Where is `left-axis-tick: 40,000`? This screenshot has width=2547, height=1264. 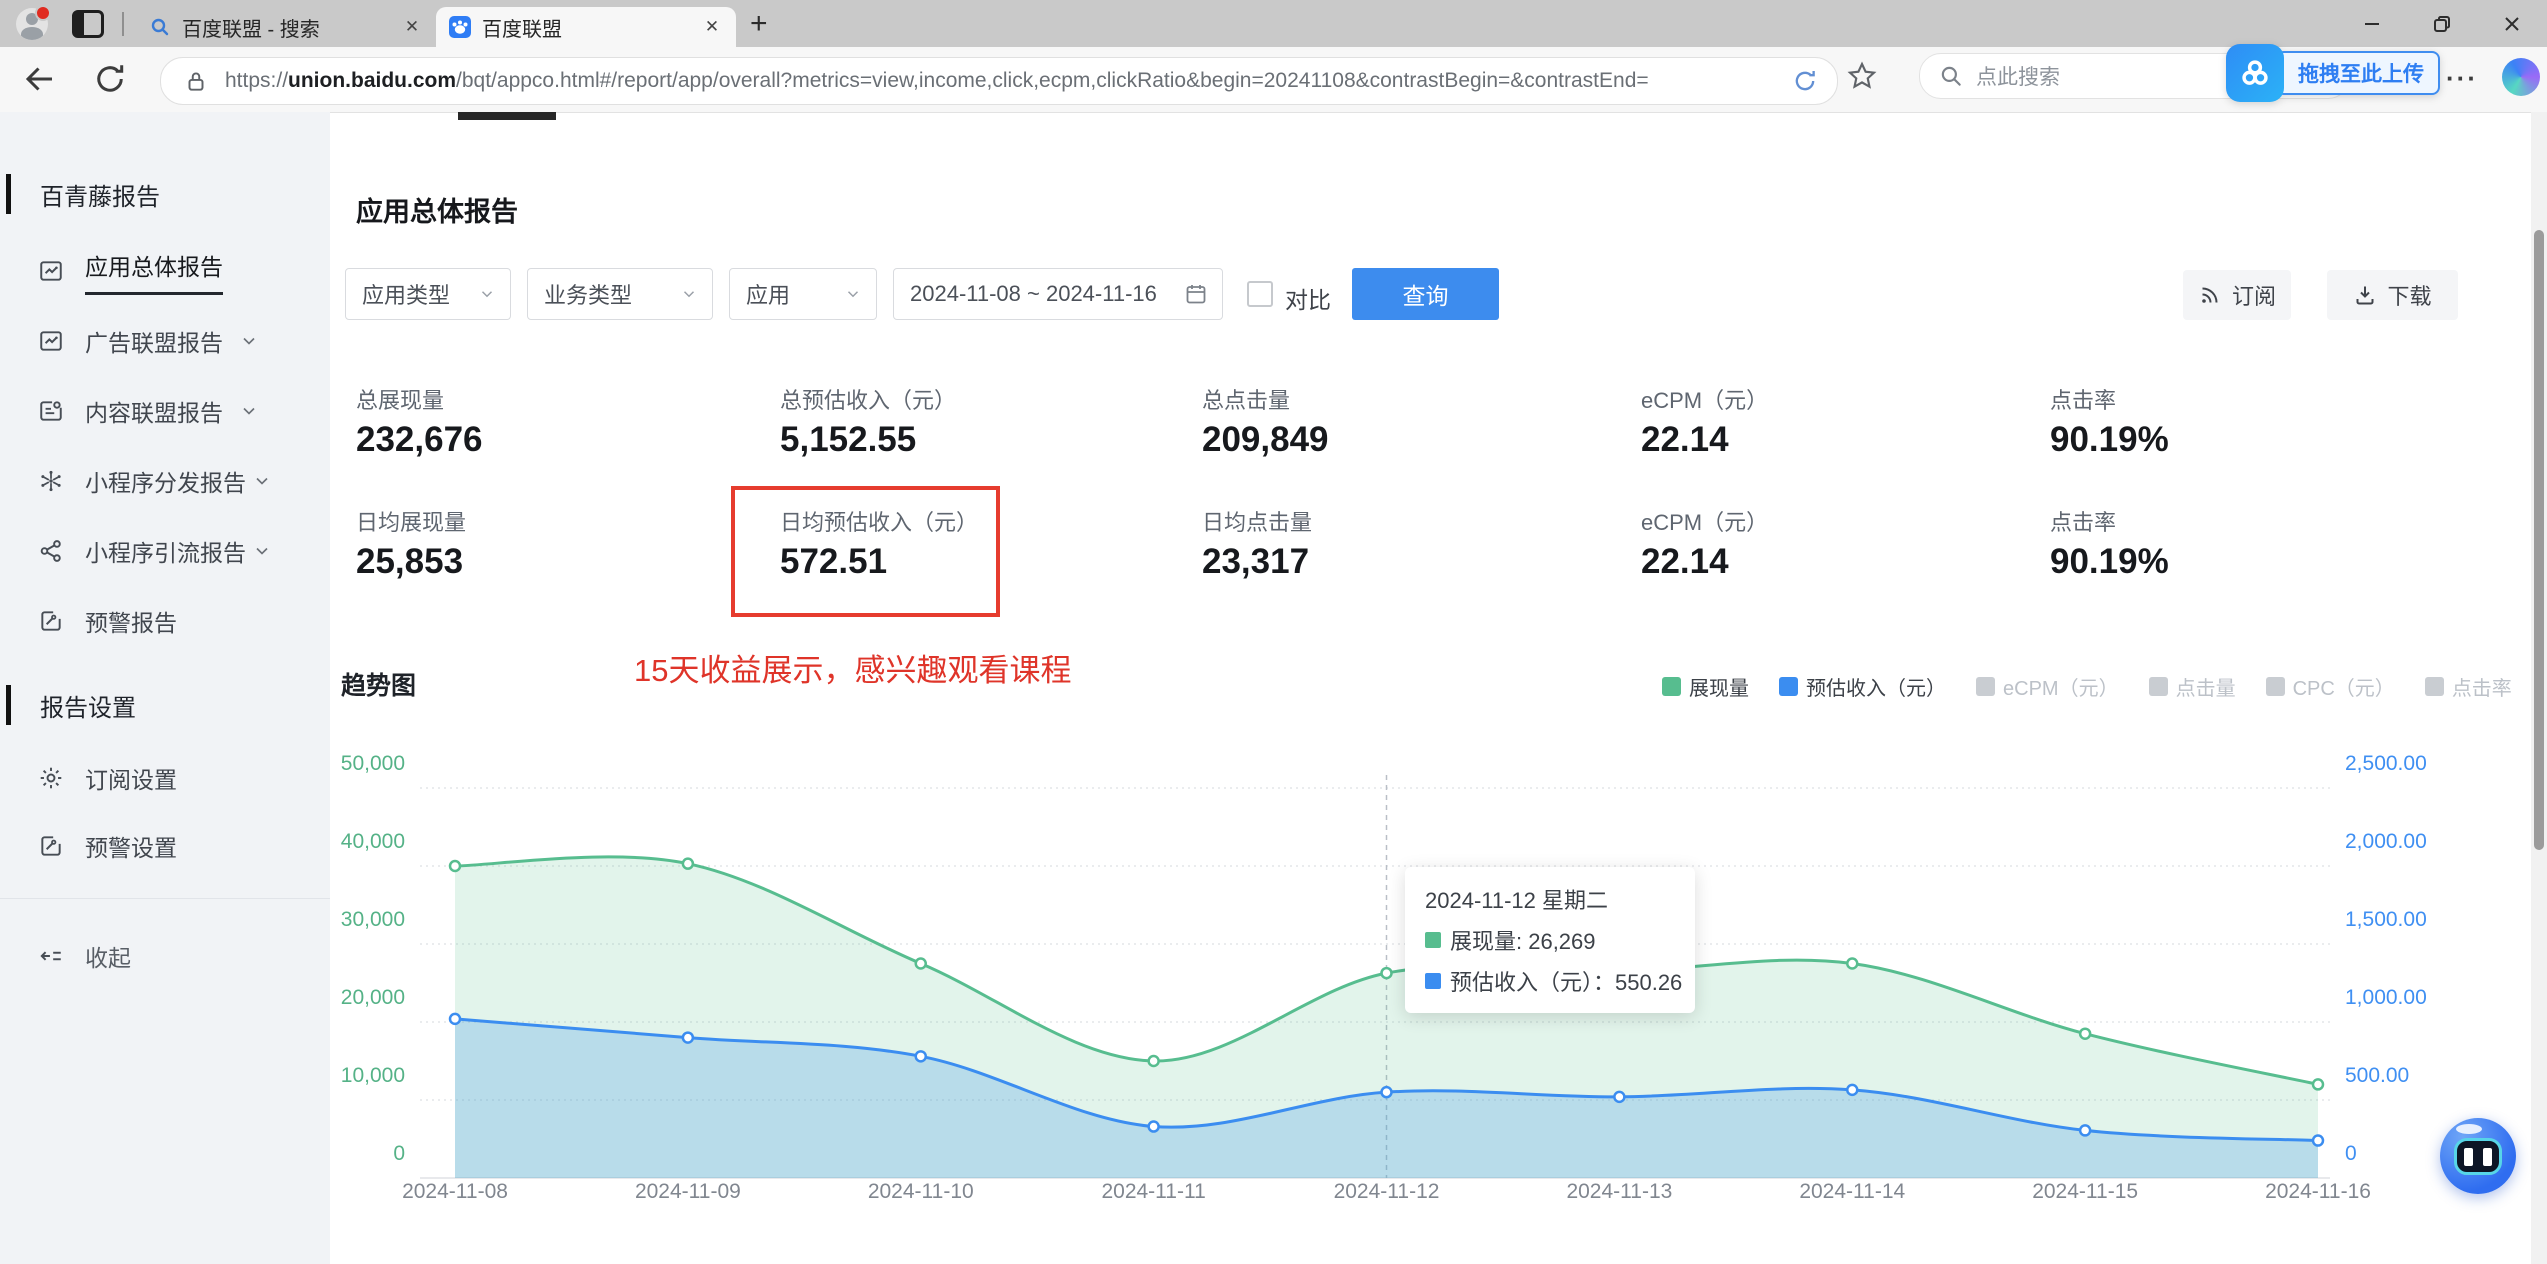 left-axis-tick: 40,000 is located at coordinates (372, 841).